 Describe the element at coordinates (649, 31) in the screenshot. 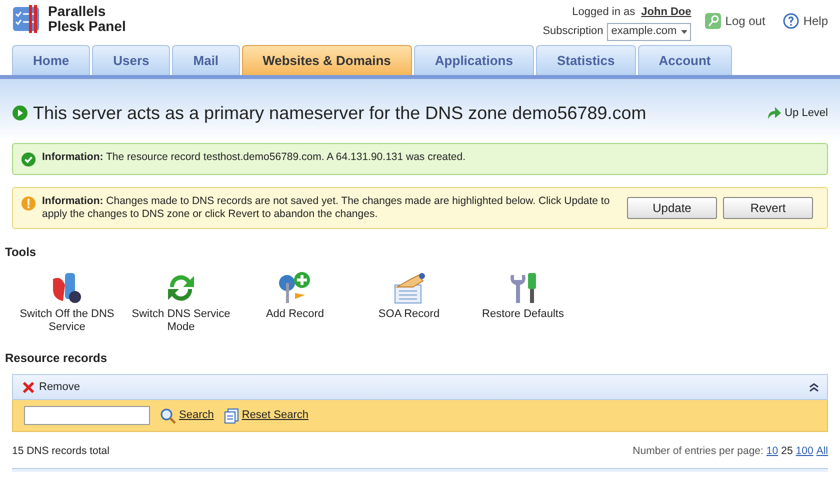

I see `subscription-dropdown: example.com` at that location.